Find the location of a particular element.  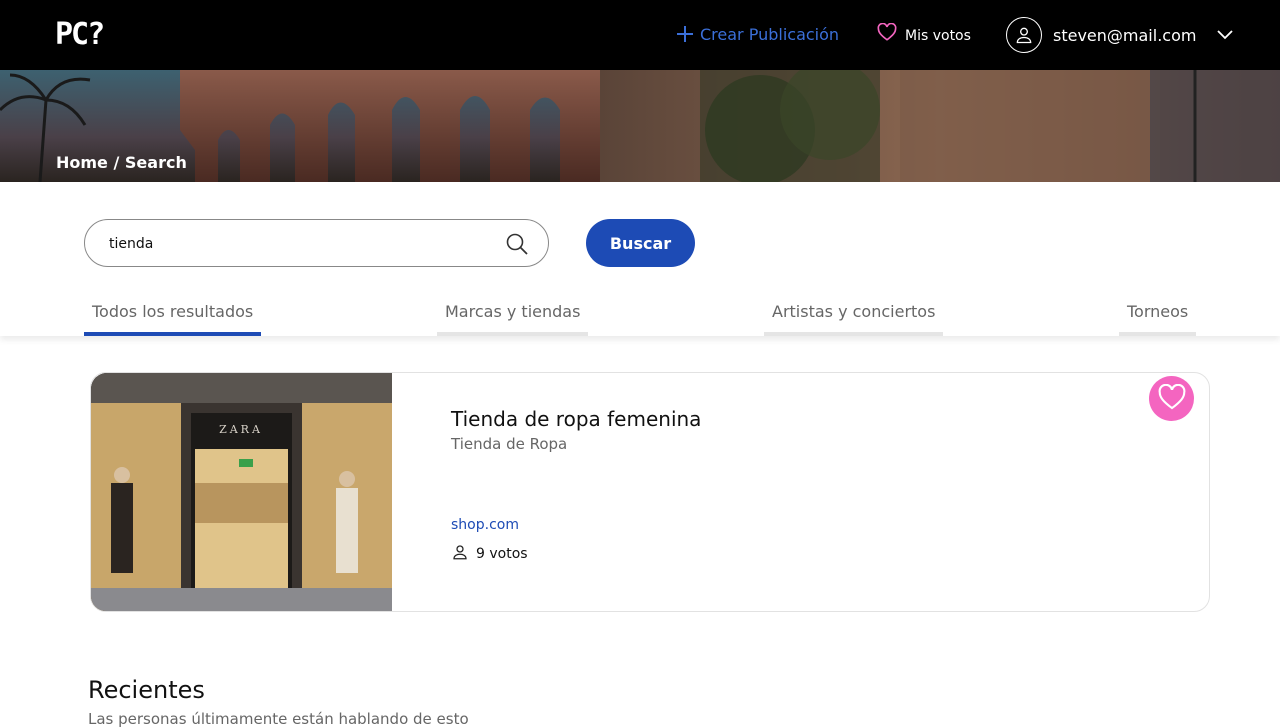

votes-count: 9 votos is located at coordinates (502, 554).